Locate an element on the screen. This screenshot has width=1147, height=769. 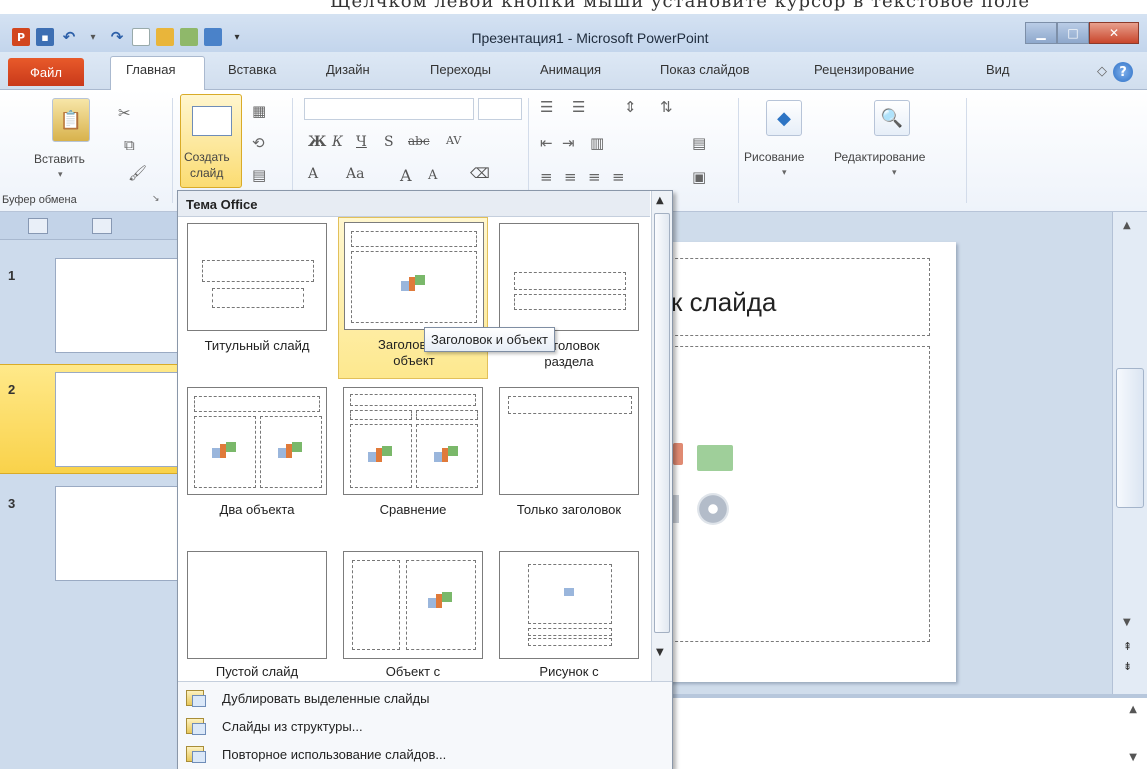
line-spacing-icon: ⇕ is located at coordinates (630, 107).